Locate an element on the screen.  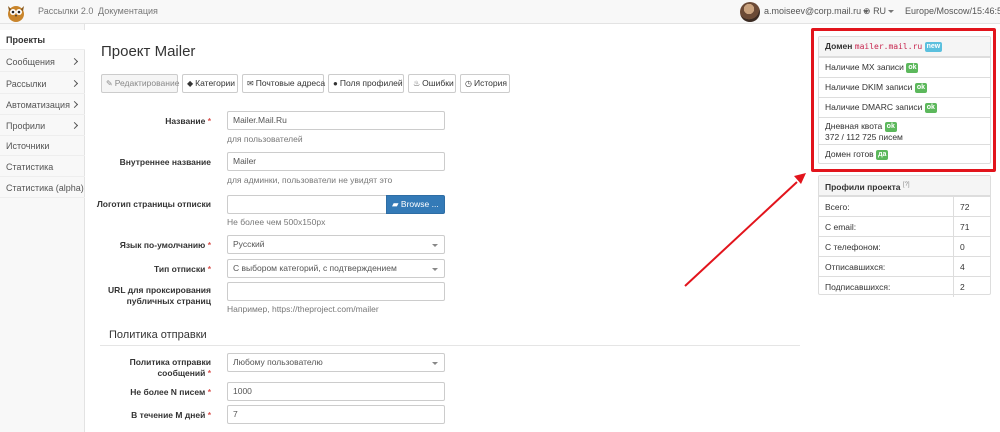
internal-name-label: Внутреннее название is located at coordinates (165, 162).